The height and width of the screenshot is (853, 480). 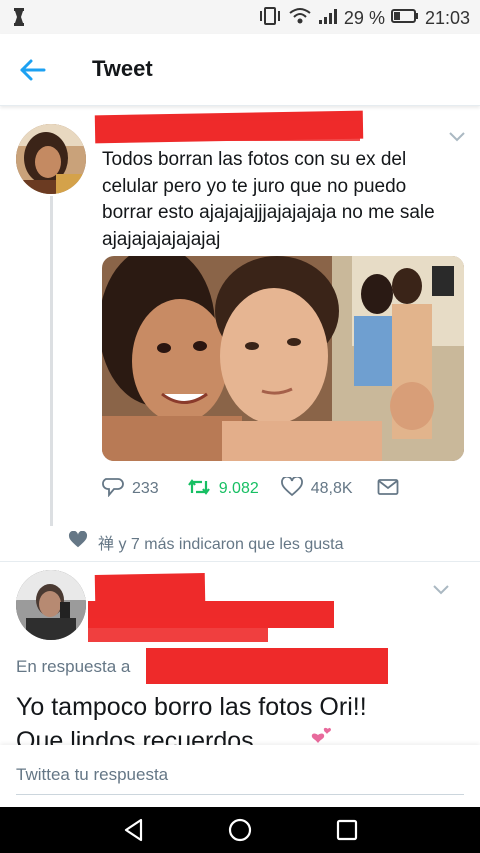 I want to click on thread-line, so click(x=51, y=361).